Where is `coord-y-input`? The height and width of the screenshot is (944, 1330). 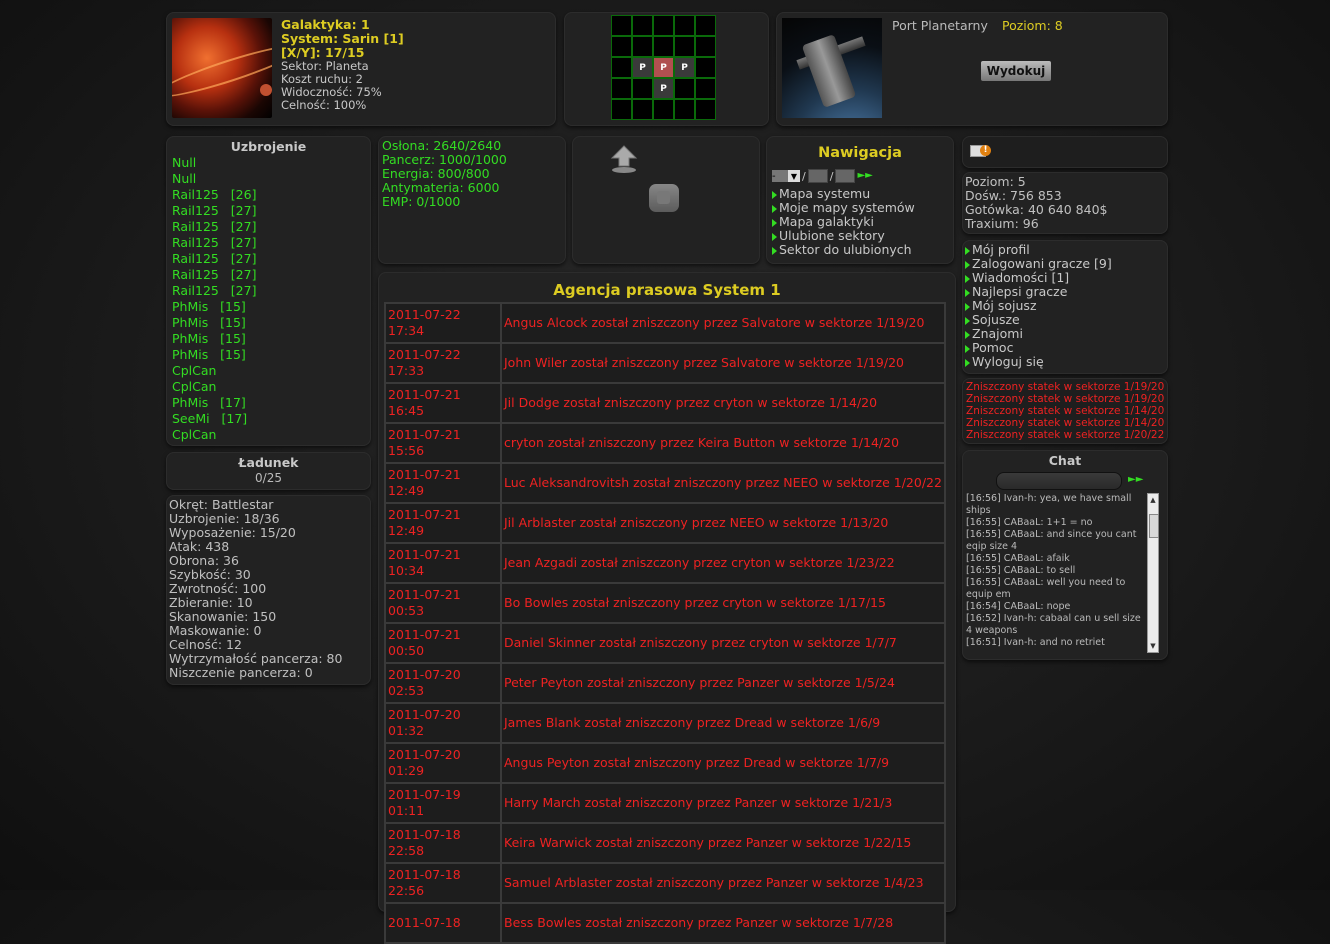
coord-y-input is located at coordinates (845, 176).